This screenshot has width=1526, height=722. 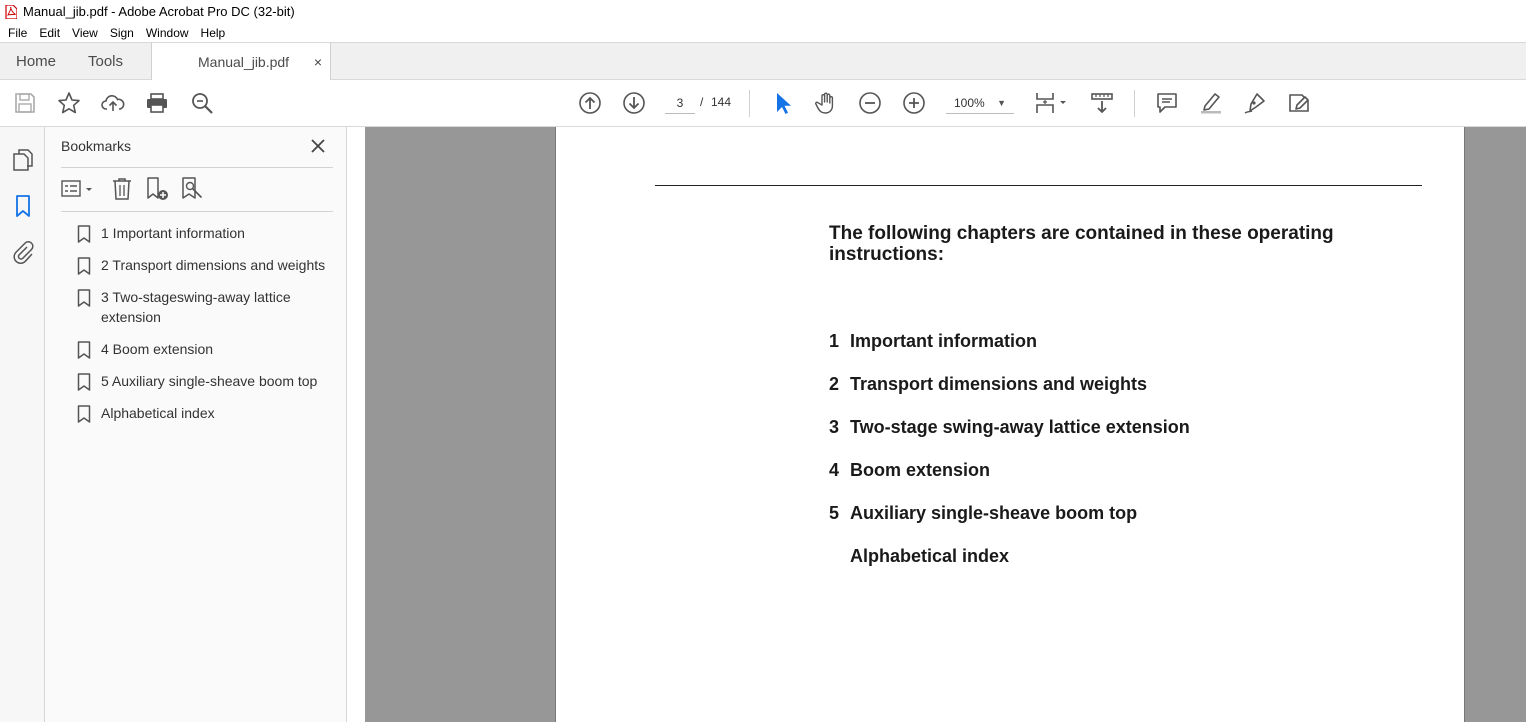 I want to click on cloud-upload-icon, so click(x=113, y=103).